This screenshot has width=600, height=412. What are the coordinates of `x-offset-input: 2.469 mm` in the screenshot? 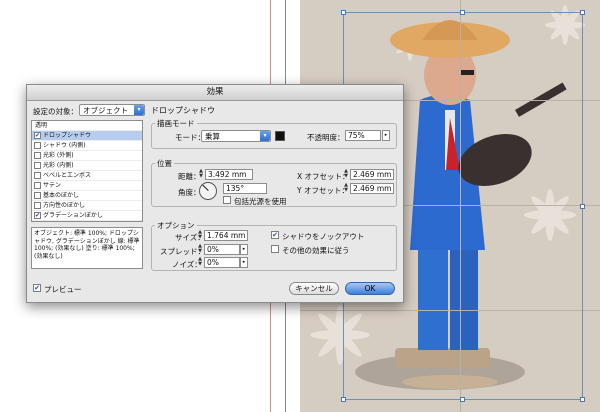 It's located at (372, 174).